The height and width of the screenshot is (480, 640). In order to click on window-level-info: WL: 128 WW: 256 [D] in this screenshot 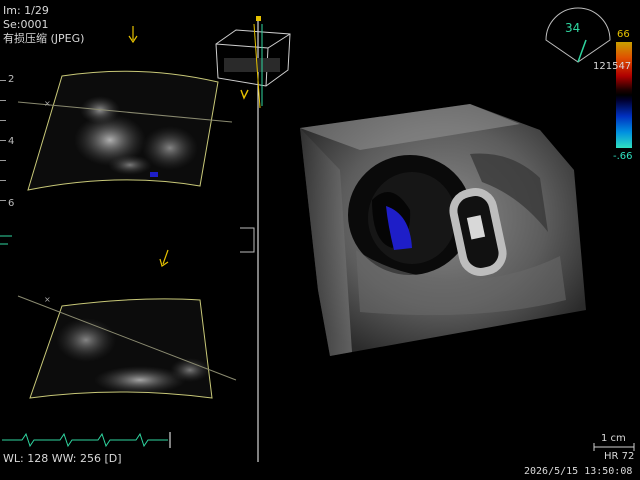, I will do `click(62, 458)`.